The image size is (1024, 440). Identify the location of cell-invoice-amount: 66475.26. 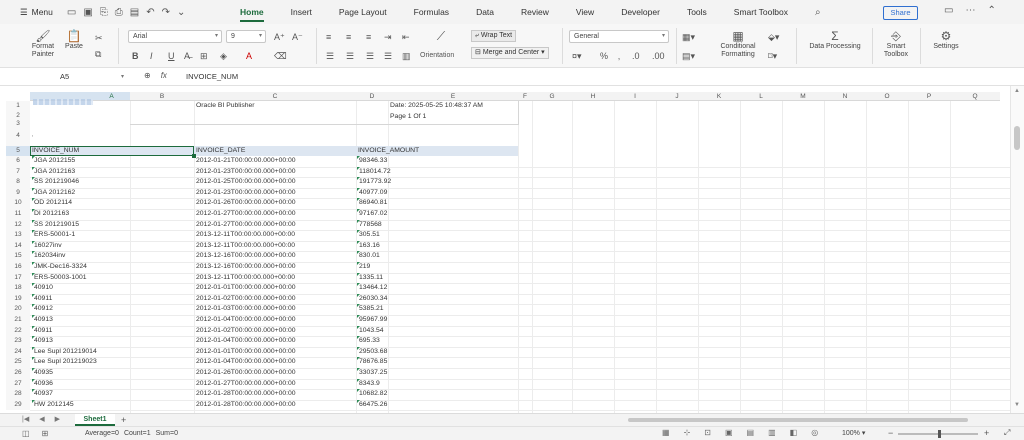
(371, 404).